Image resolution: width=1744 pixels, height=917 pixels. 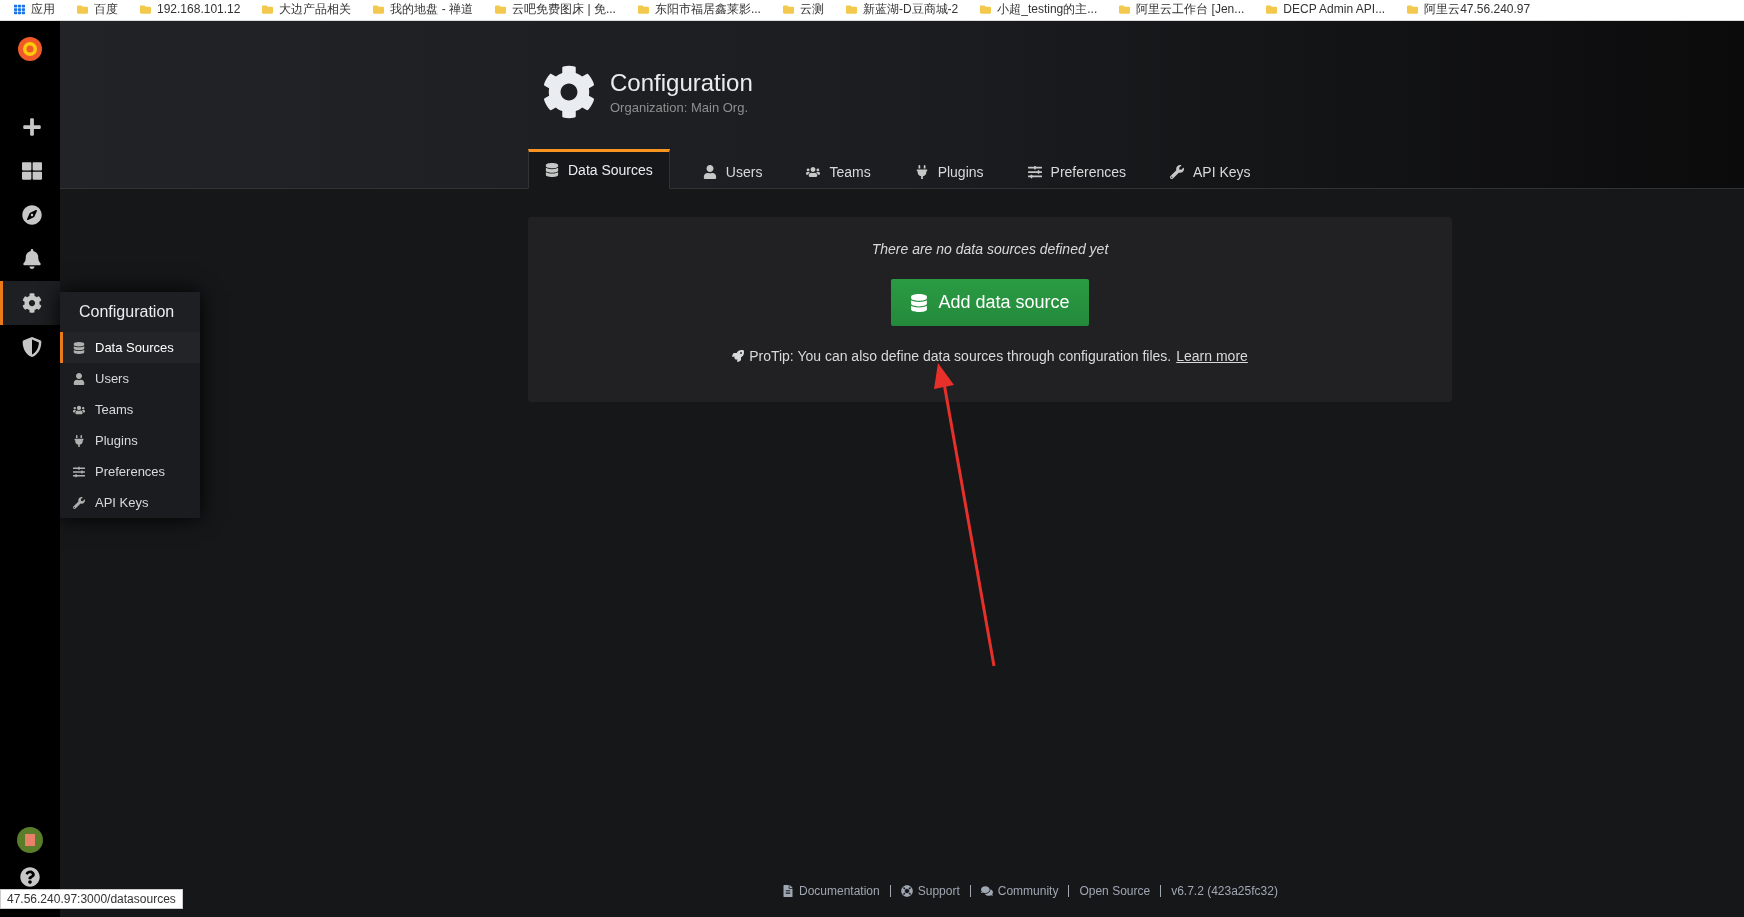 What do you see at coordinates (788, 891) in the screenshot?
I see `document-icon` at bounding box center [788, 891].